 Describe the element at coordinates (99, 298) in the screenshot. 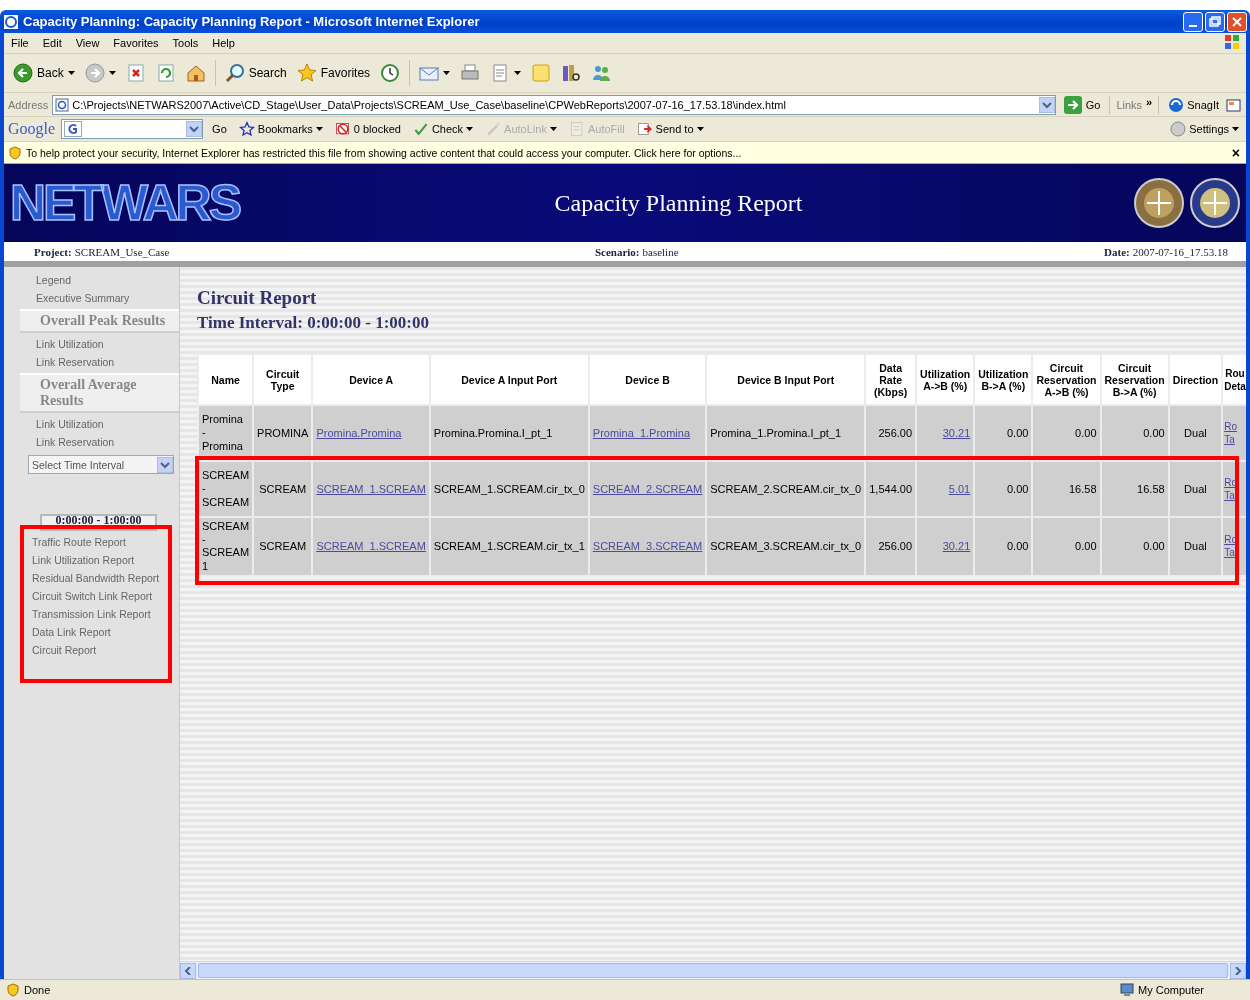

I see `nav-link: Executive Summary` at that location.